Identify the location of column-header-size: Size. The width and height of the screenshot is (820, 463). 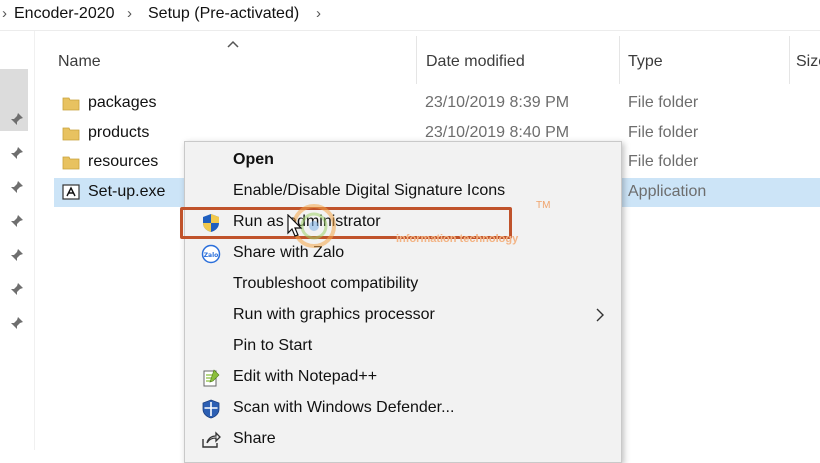
(804, 60).